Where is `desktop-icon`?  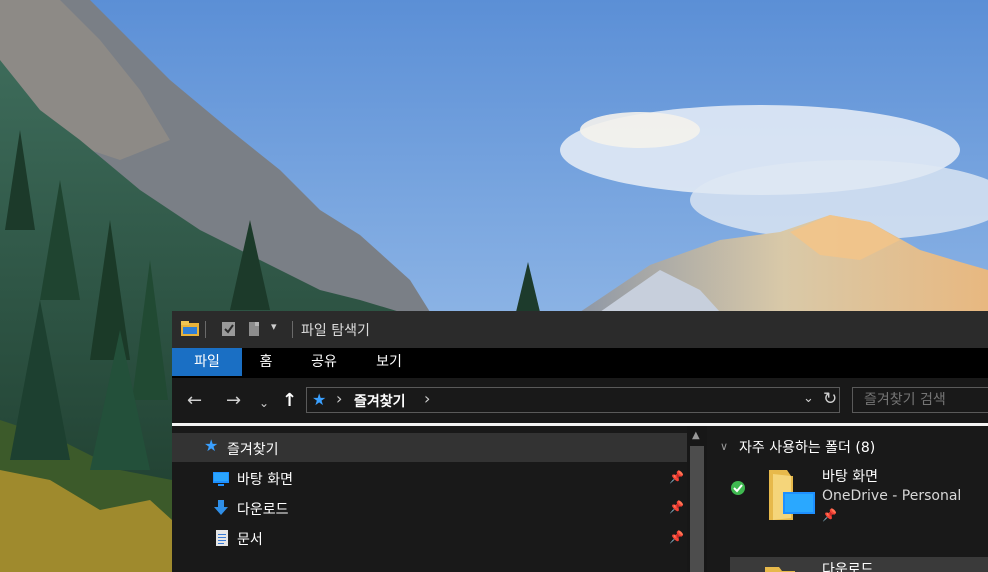
desktop-icon is located at coordinates (221, 479).